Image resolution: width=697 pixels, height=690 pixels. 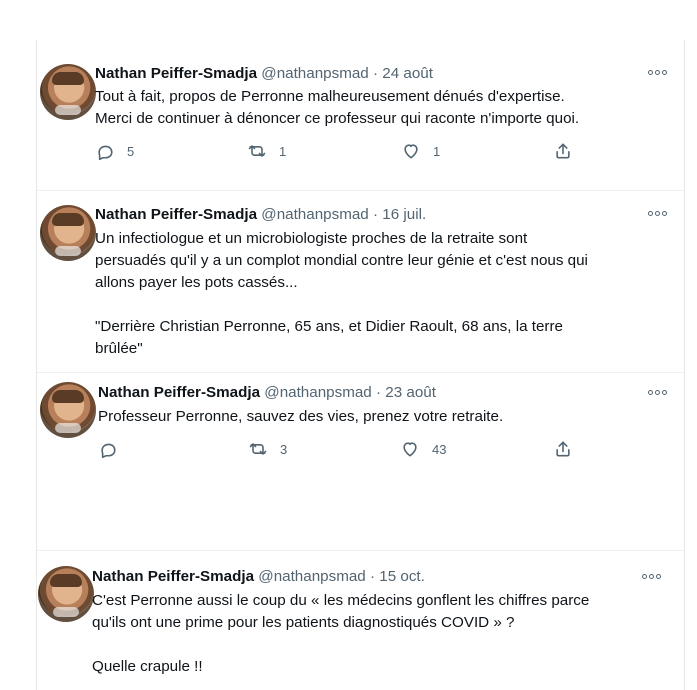 I want to click on reply-count: 5, so click(x=131, y=151).